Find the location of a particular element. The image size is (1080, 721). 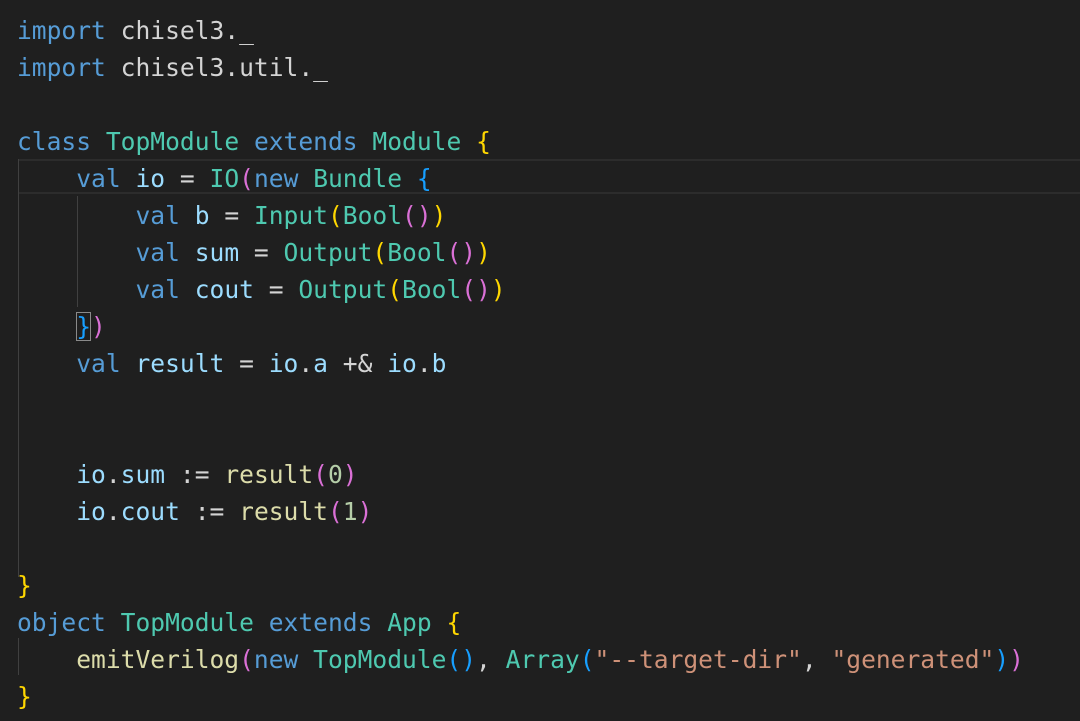

code-line: val sum = Output(Bool()) is located at coordinates (540, 252).